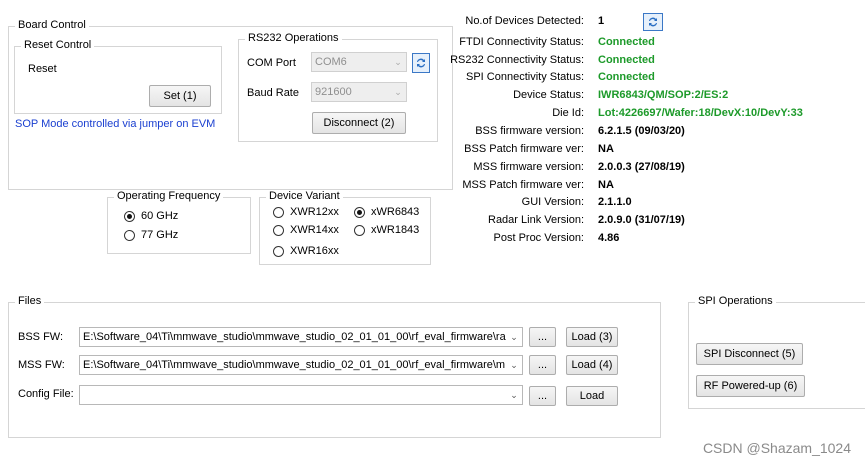  I want to click on devices-detected-value: 1, so click(601, 21).